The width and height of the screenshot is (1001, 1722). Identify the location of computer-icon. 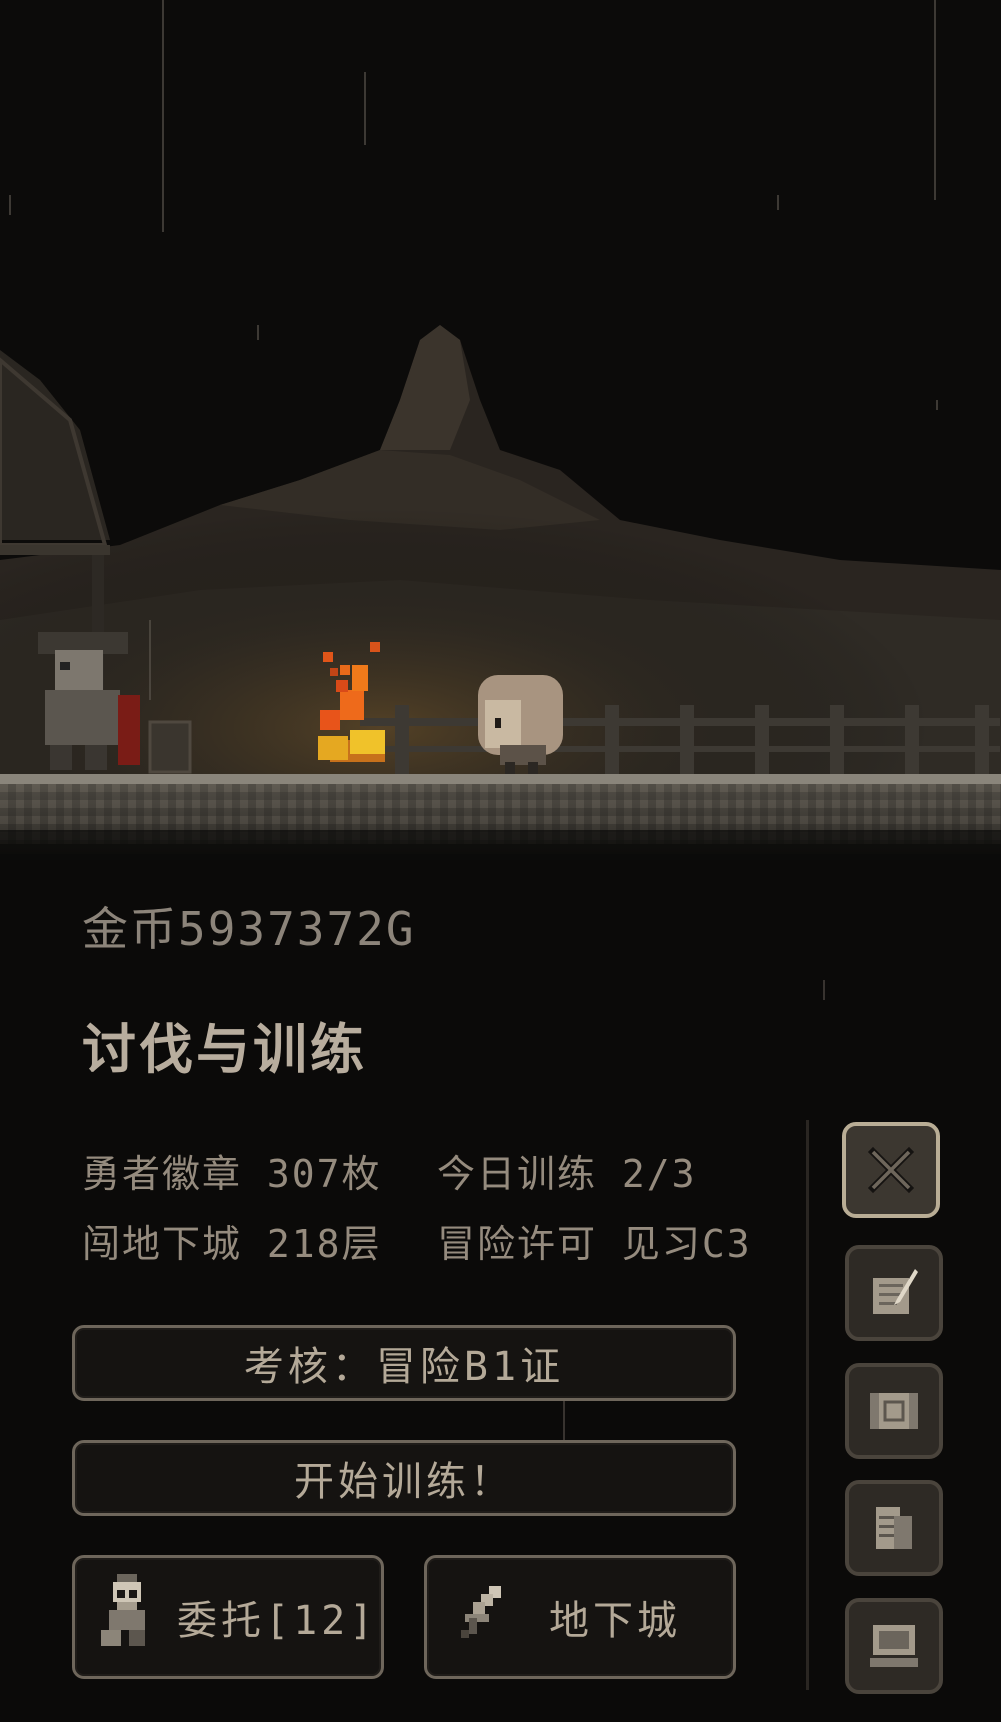
(894, 1646).